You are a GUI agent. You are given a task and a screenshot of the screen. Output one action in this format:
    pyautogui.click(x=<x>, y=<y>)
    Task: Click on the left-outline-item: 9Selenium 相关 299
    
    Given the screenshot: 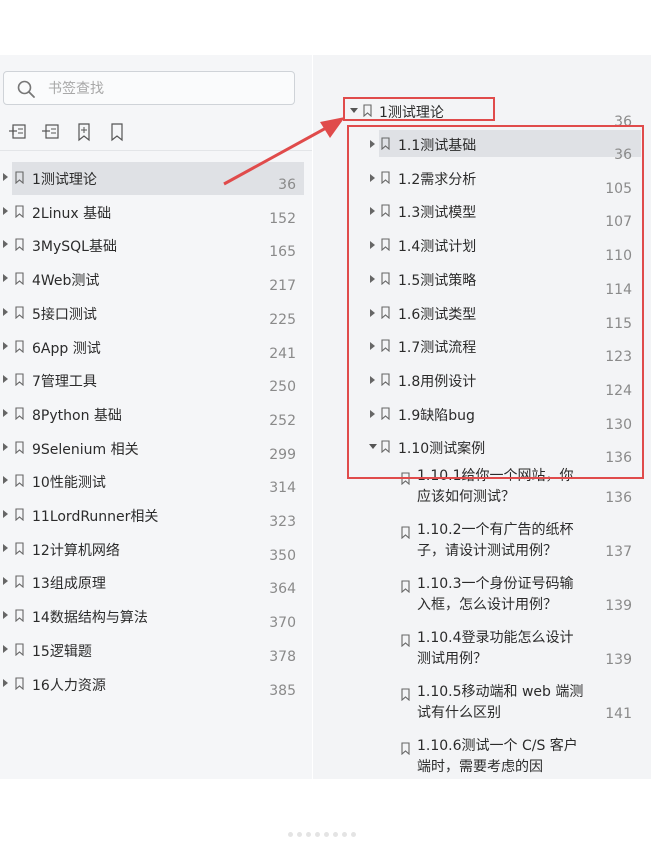 What is the action you would take?
    pyautogui.click(x=156, y=449)
    